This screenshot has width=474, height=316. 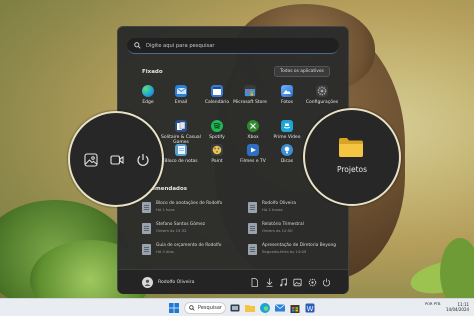 What do you see at coordinates (217, 126) in the screenshot?
I see `spotify-icon` at bounding box center [217, 126].